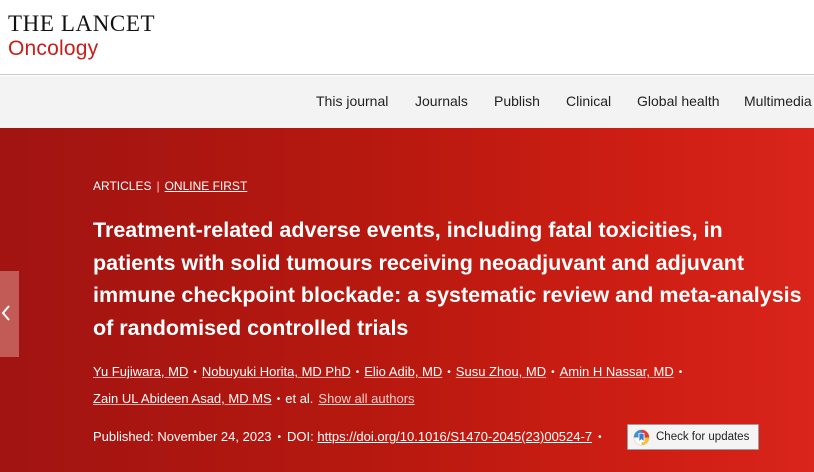 This screenshot has height=472, width=814. Describe the element at coordinates (366, 398) in the screenshot. I see `show-all-authors-link: Show all authors` at that location.